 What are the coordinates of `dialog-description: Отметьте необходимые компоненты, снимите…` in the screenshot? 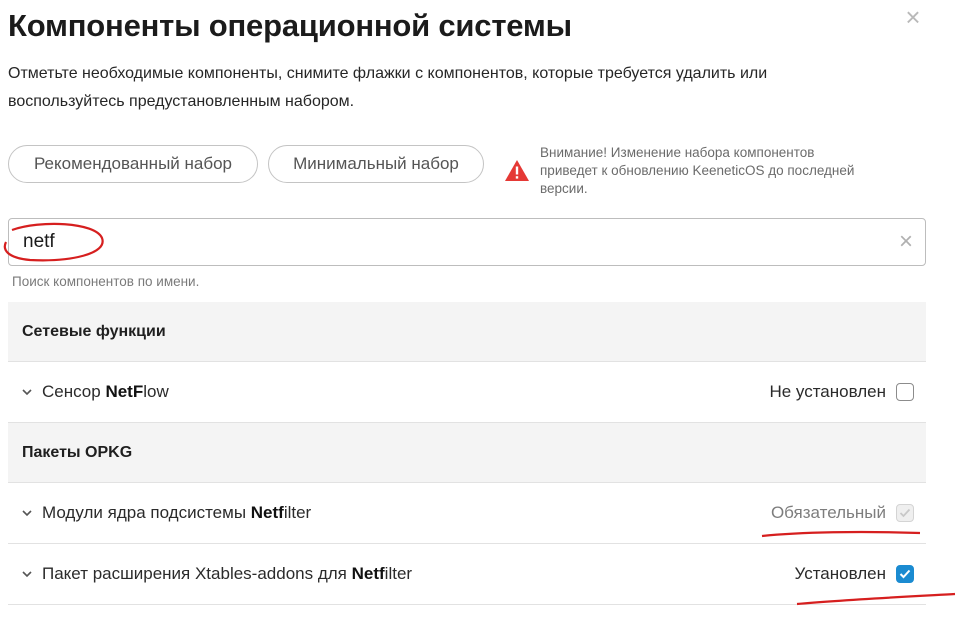 It's located at (388, 87).